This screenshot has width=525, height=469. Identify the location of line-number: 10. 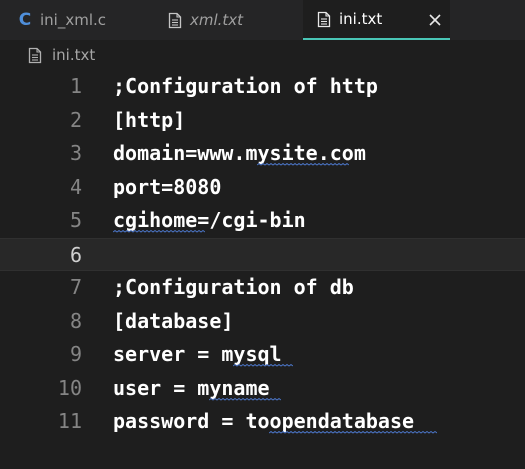
(69, 387).